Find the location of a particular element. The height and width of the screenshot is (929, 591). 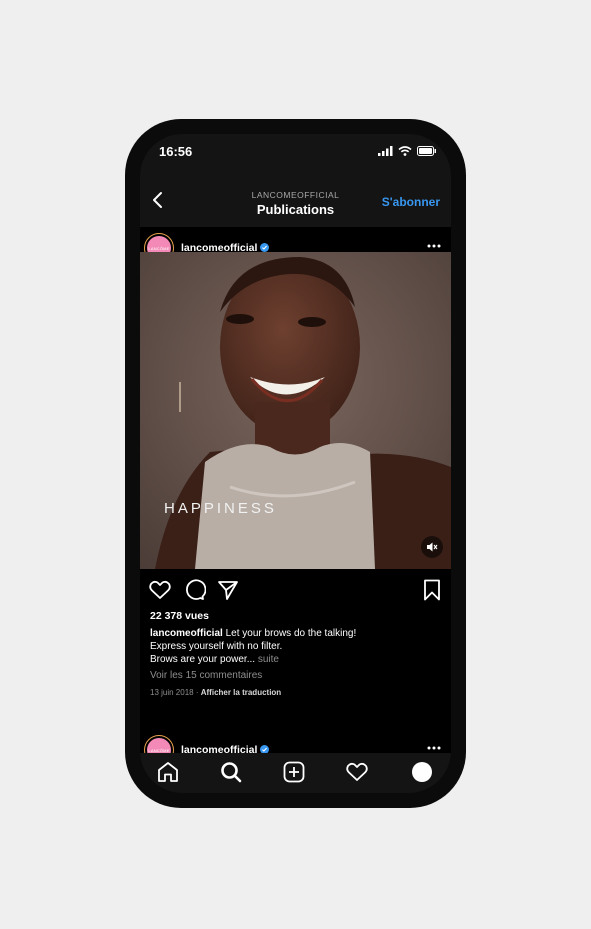

comment-icon is located at coordinates (194, 590).